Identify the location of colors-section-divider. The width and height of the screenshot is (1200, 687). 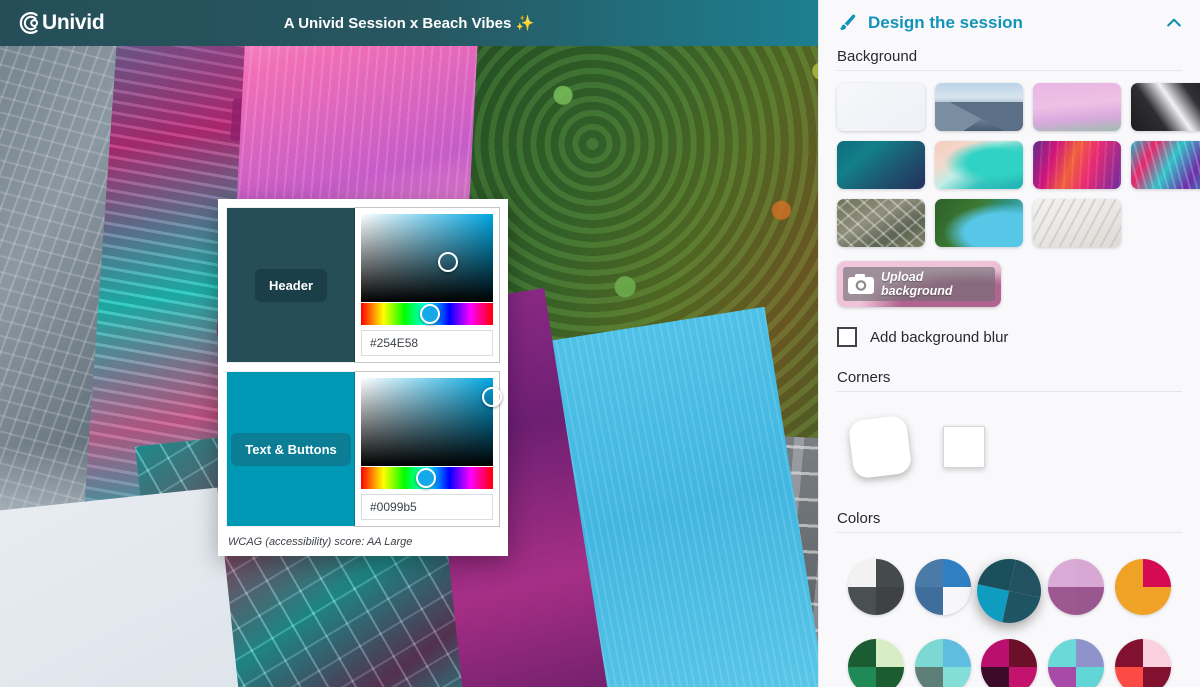
(1009, 532).